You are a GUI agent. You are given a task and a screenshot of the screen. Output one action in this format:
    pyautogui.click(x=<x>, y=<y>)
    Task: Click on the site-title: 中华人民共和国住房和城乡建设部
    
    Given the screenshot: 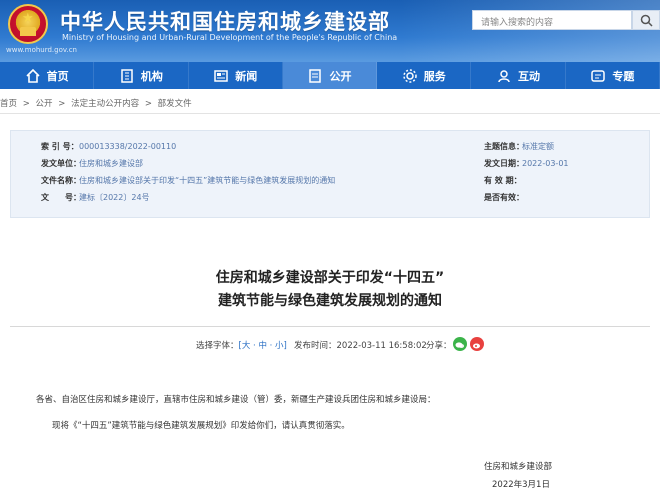 What is the action you would take?
    pyautogui.click(x=225, y=21)
    